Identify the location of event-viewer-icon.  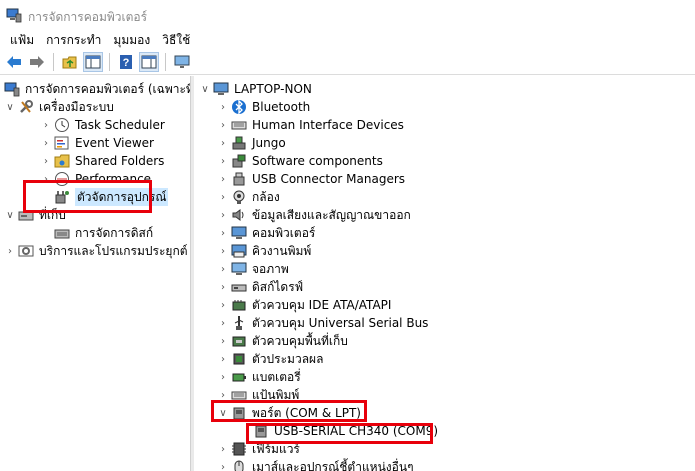
(61, 143).